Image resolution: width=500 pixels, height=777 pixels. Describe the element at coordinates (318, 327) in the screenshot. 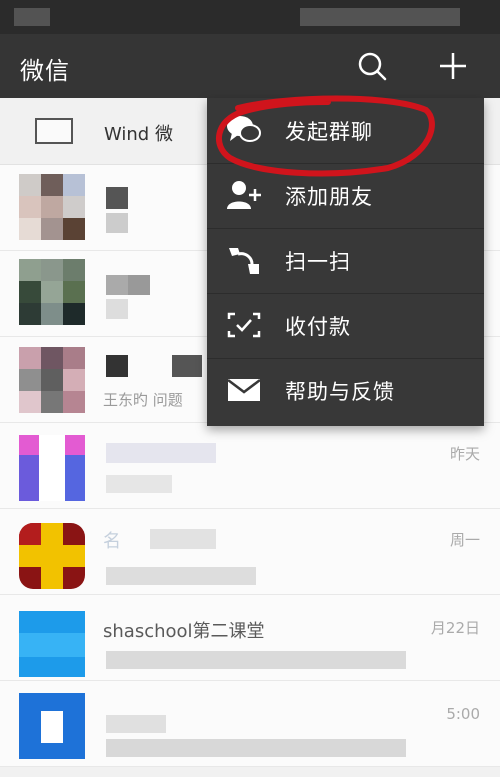

I see `menu-label: 收付款` at that location.